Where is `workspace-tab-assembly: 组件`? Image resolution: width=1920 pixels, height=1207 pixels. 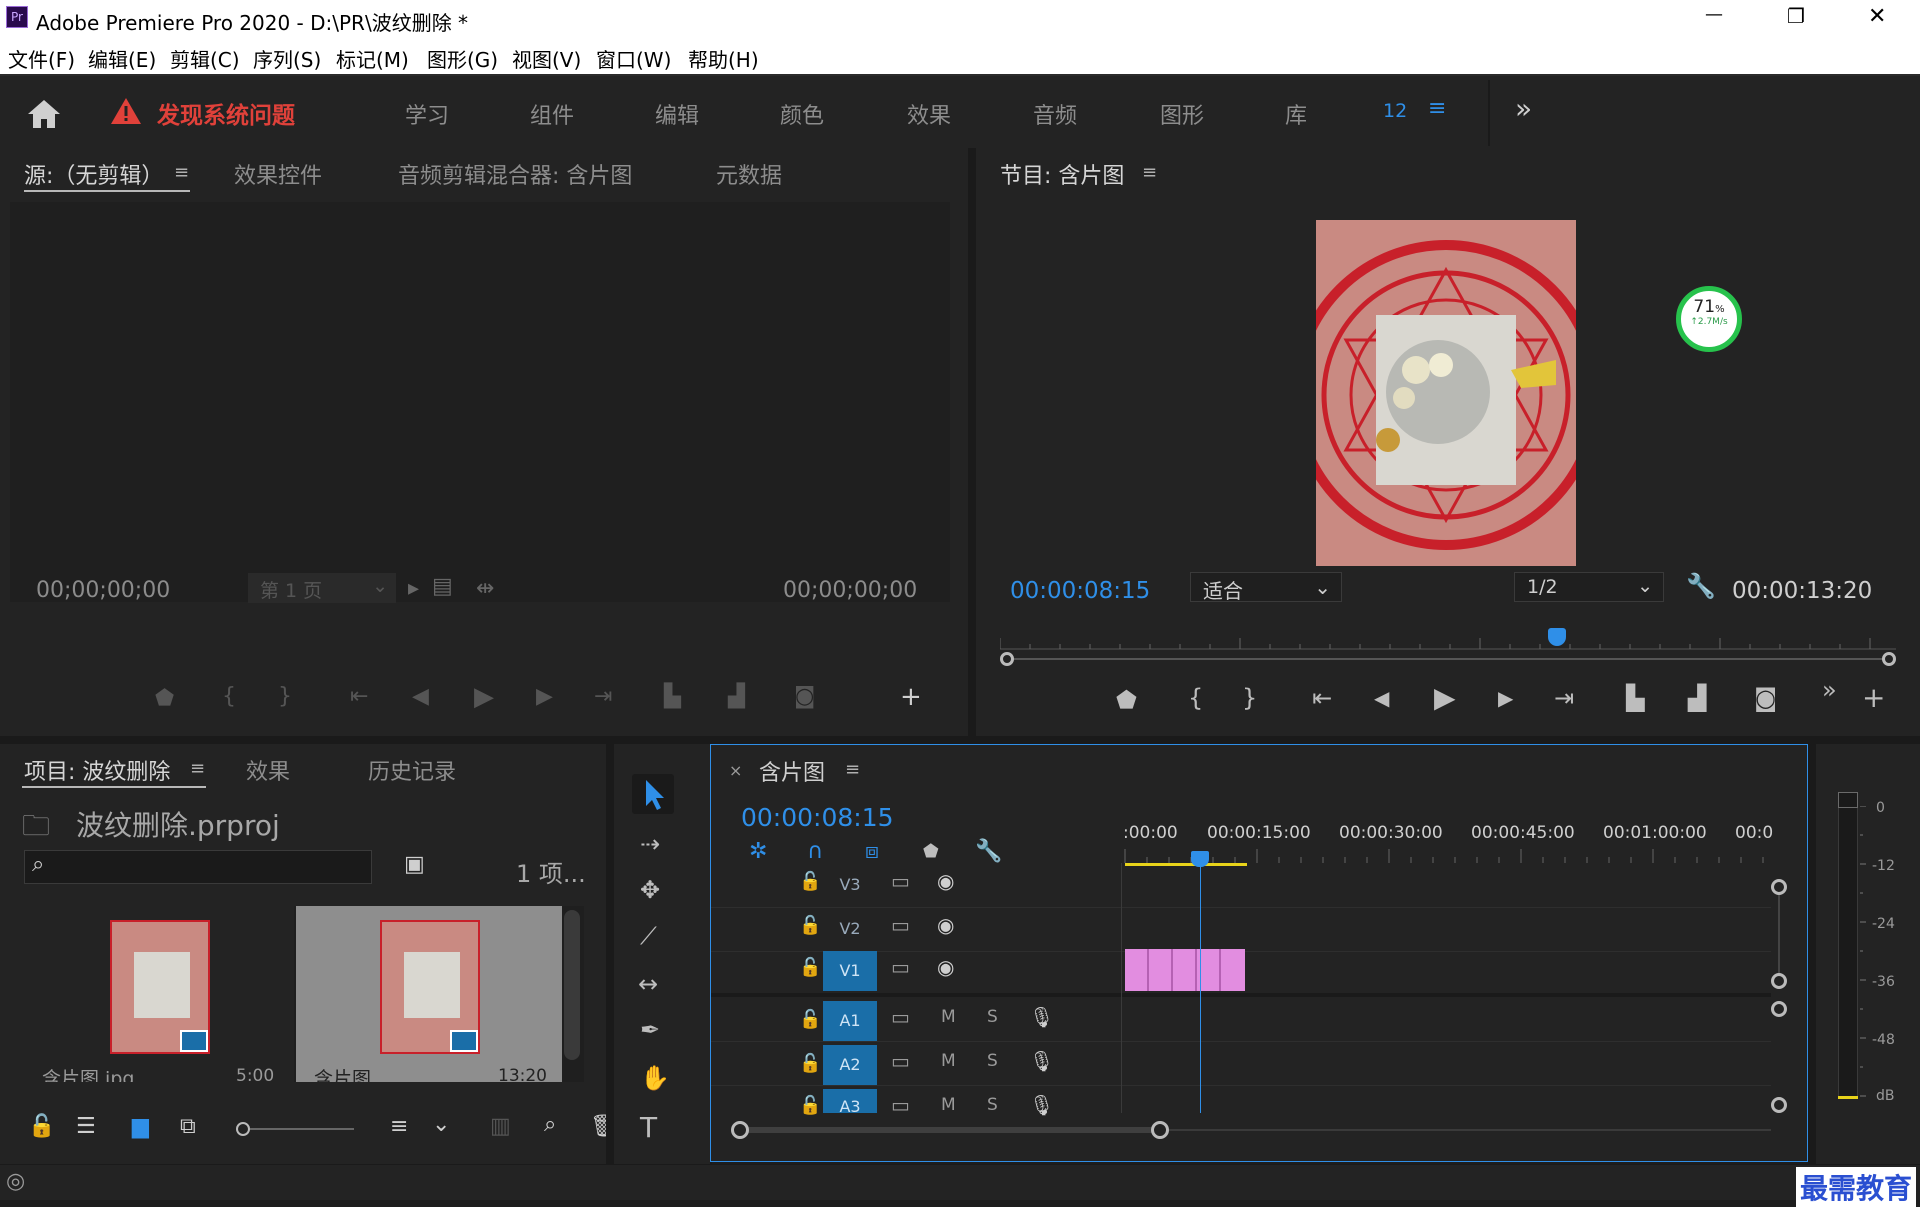
workspace-tab-assembly: 组件 is located at coordinates (552, 114).